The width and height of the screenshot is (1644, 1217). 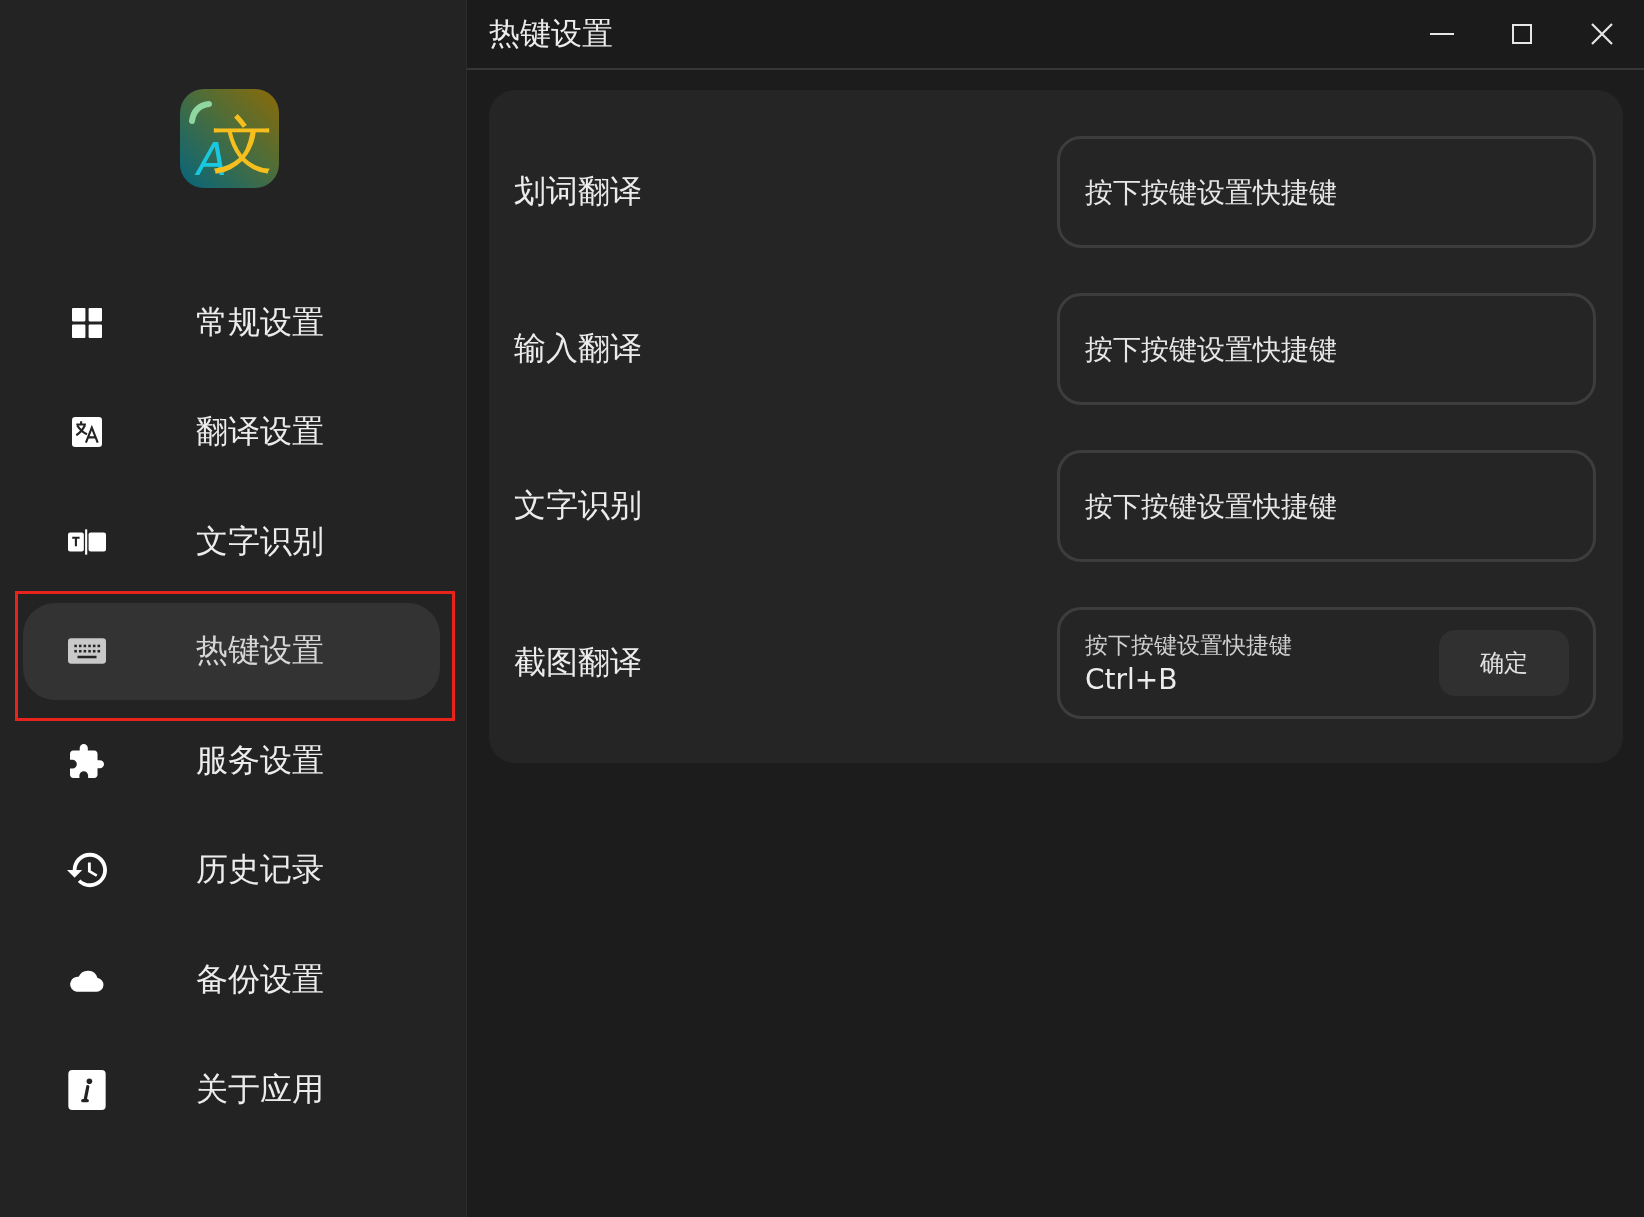 What do you see at coordinates (87, 1089) in the screenshot?
I see `info-icon` at bounding box center [87, 1089].